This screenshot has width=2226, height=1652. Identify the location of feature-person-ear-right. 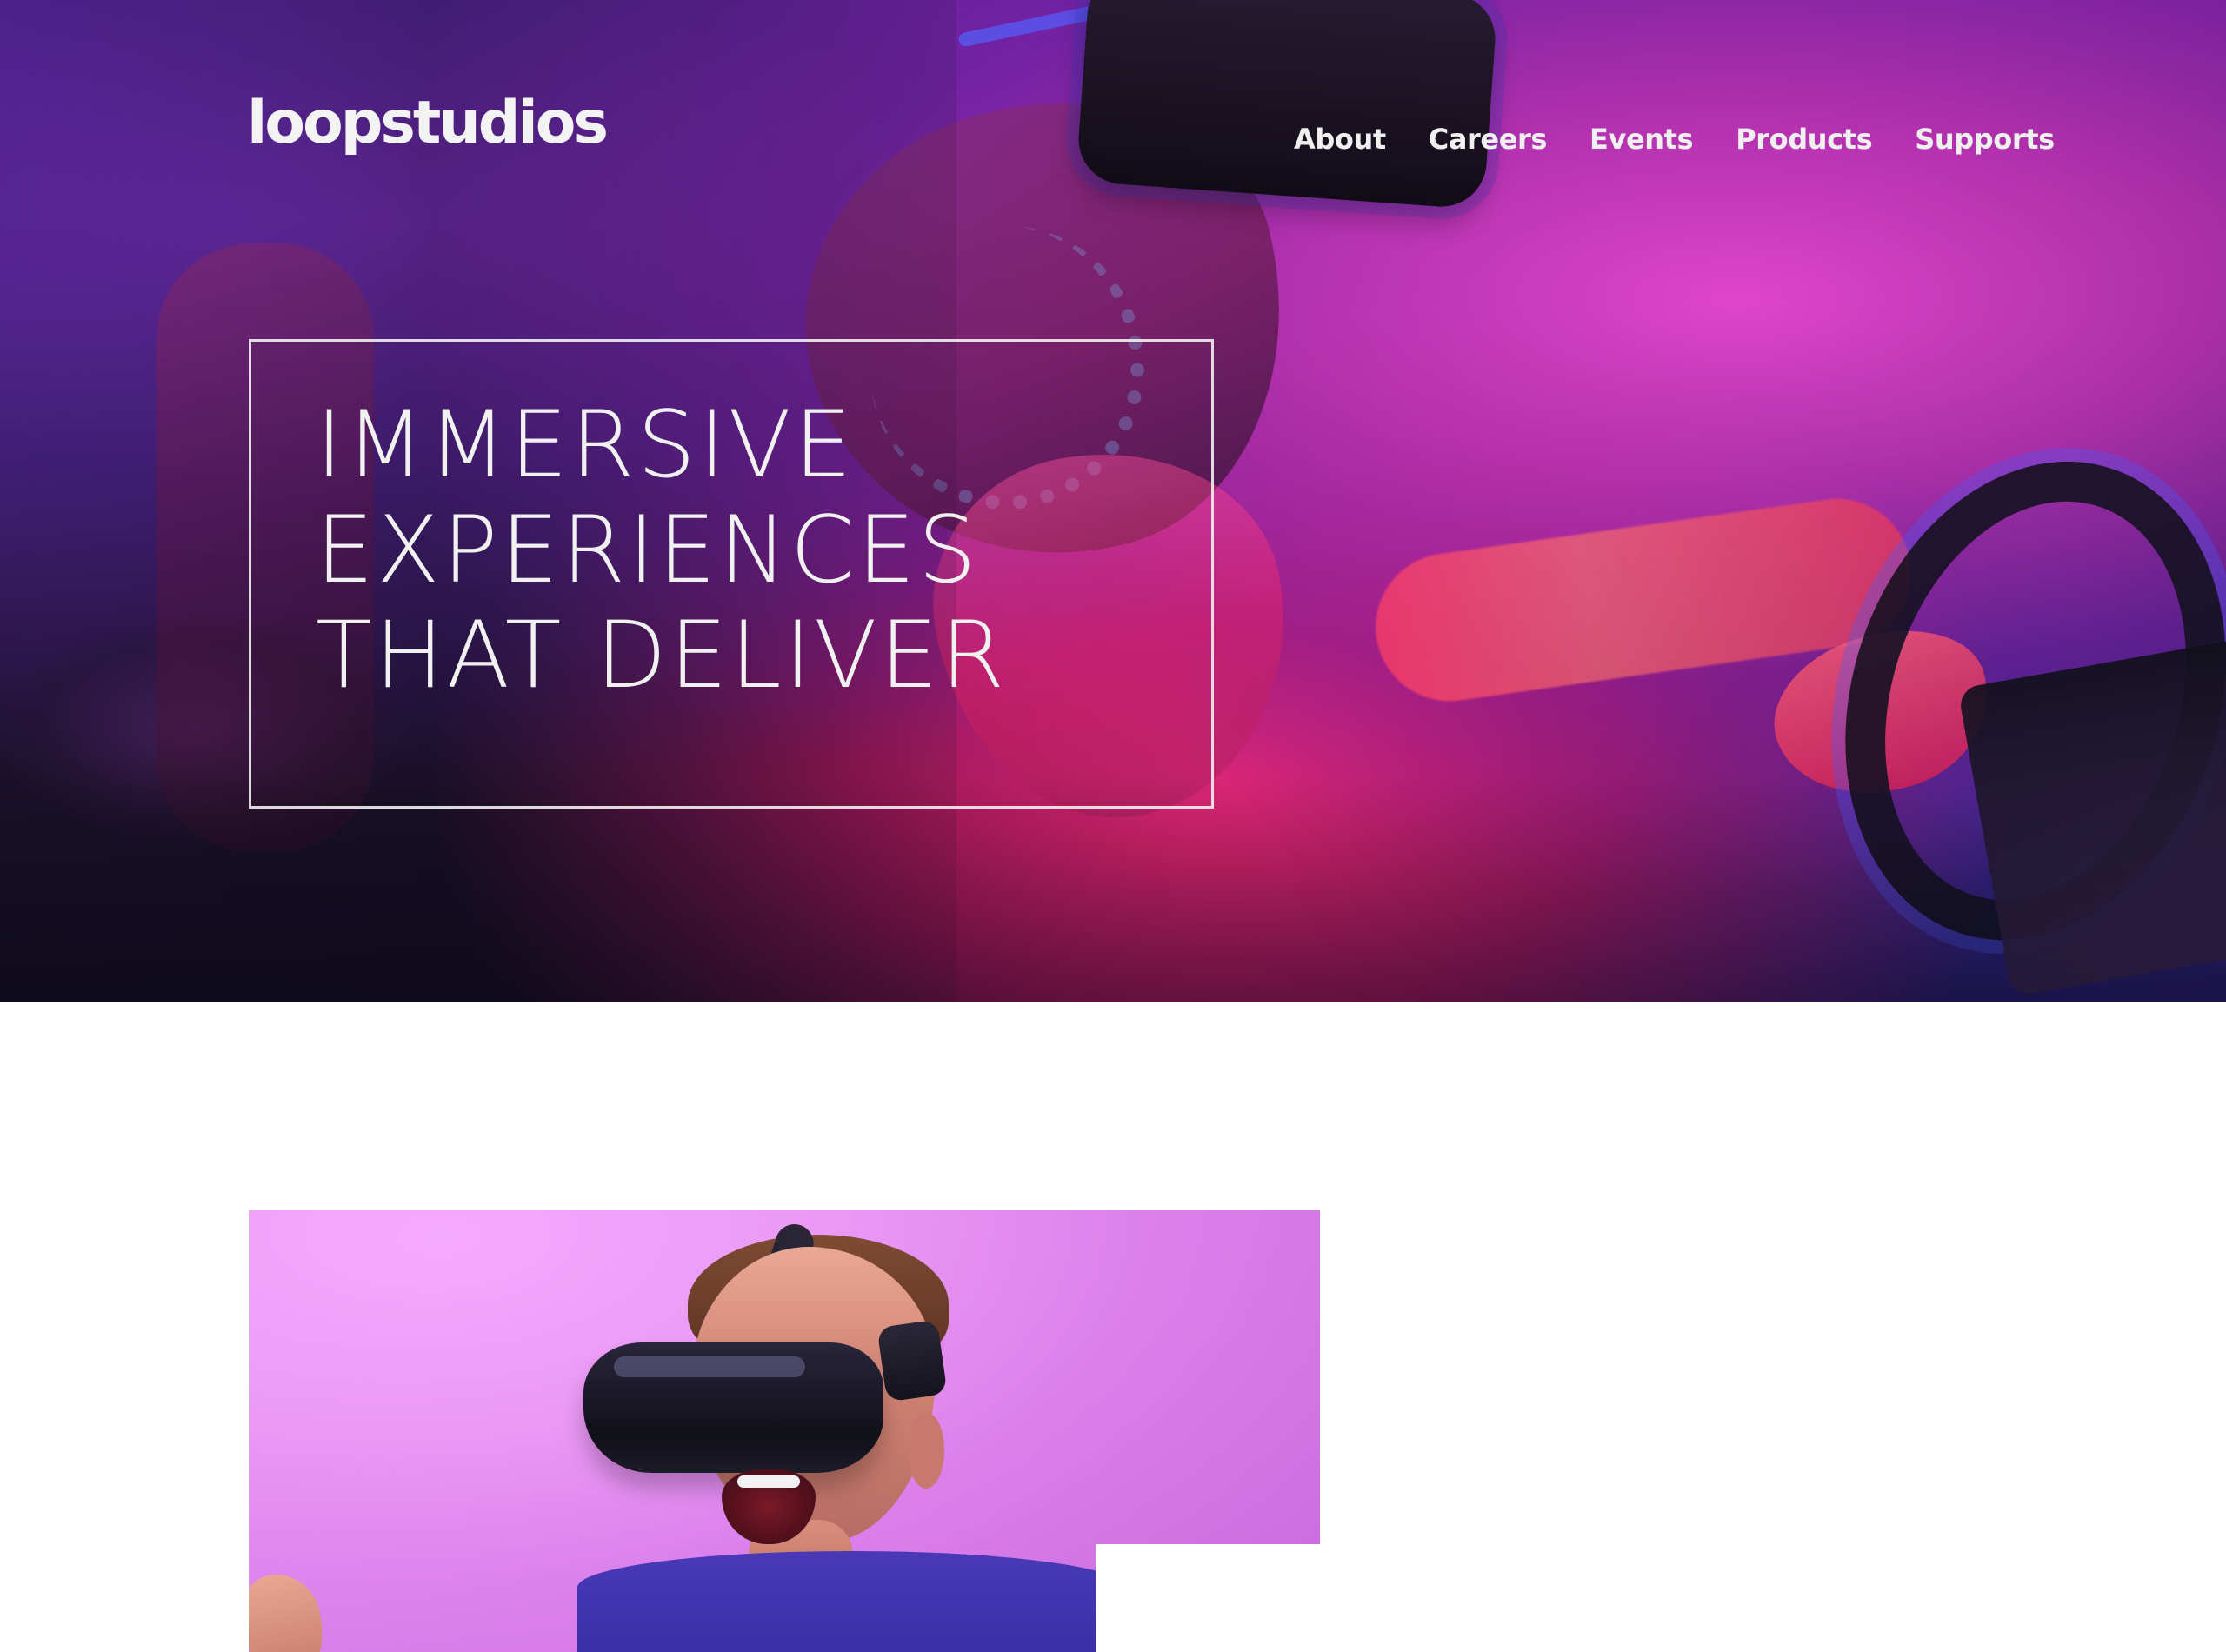
(926, 1450).